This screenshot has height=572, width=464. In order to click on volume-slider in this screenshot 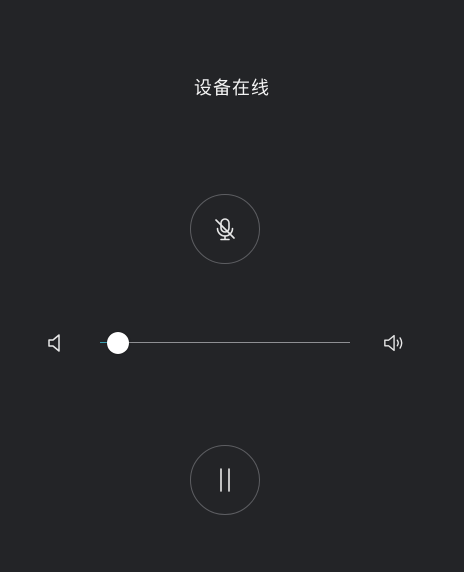, I will do `click(225, 343)`.